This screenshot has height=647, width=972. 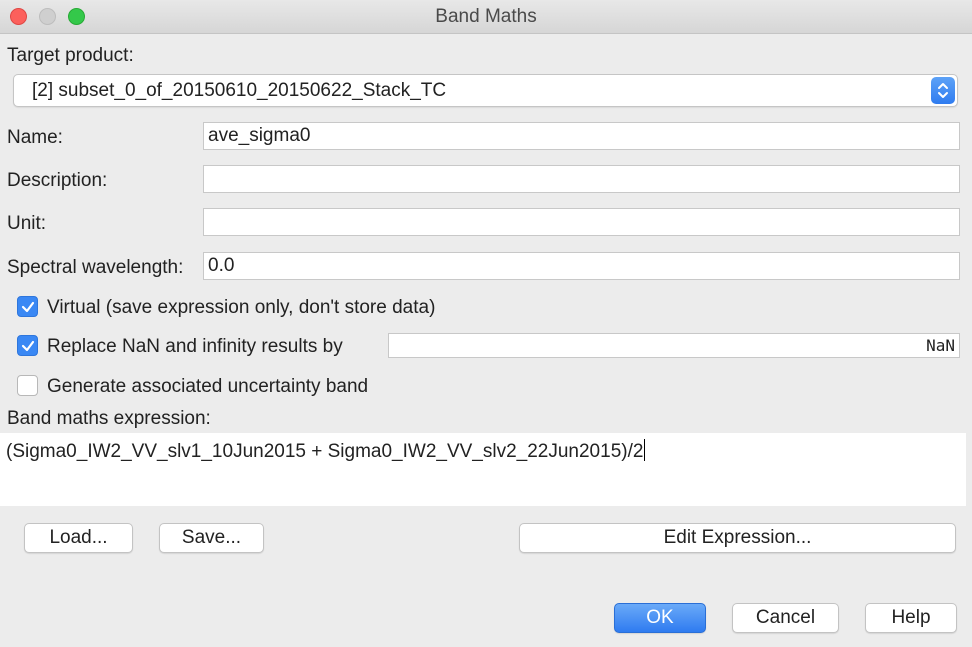 I want to click on description-input, so click(x=581, y=179).